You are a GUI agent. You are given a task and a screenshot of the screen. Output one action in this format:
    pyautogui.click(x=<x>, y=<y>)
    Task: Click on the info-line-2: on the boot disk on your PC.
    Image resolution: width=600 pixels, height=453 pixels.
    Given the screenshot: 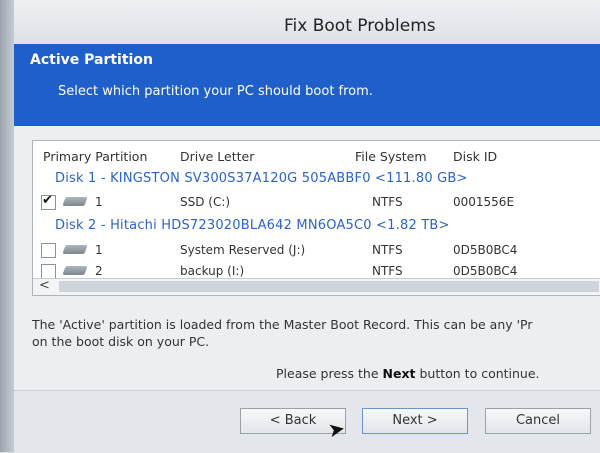 What is the action you would take?
    pyautogui.click(x=121, y=341)
    